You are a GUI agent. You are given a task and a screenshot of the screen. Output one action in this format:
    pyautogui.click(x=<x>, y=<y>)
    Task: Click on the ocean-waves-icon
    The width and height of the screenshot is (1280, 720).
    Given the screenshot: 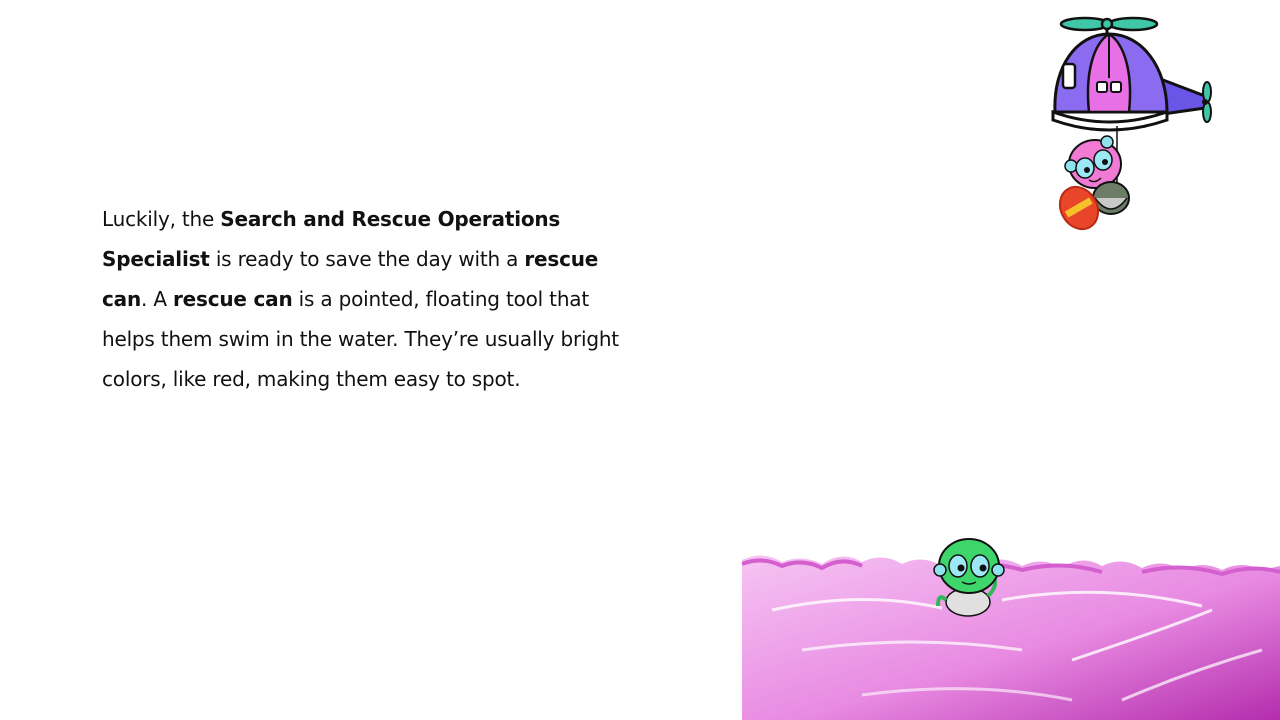 What is the action you would take?
    pyautogui.click(x=1011, y=629)
    